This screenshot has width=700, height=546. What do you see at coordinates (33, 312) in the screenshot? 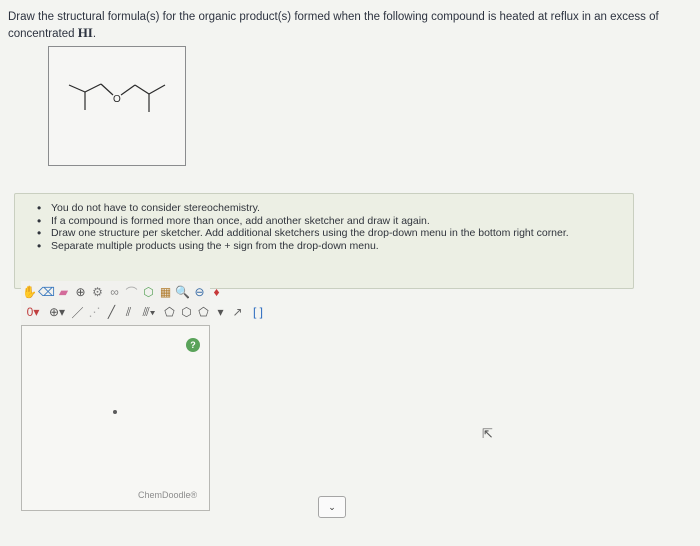
I see `charge-dropdown: 0 ▾` at bounding box center [33, 312].